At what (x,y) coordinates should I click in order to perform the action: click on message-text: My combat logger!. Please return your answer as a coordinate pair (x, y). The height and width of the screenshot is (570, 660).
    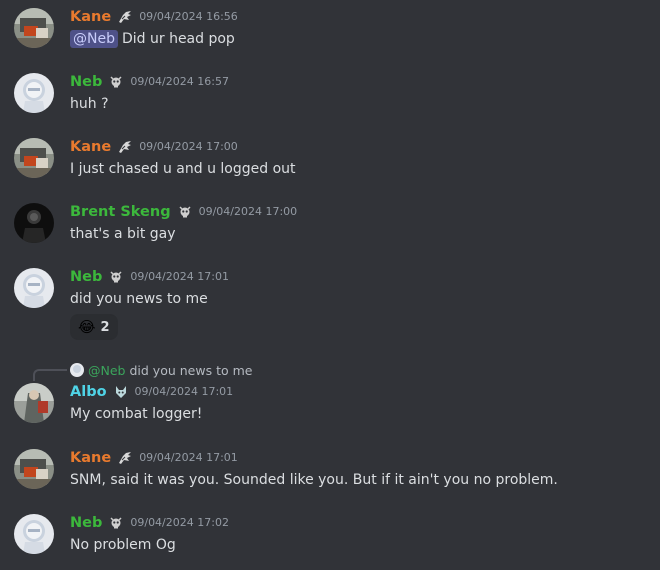
    Looking at the image, I should click on (136, 414).